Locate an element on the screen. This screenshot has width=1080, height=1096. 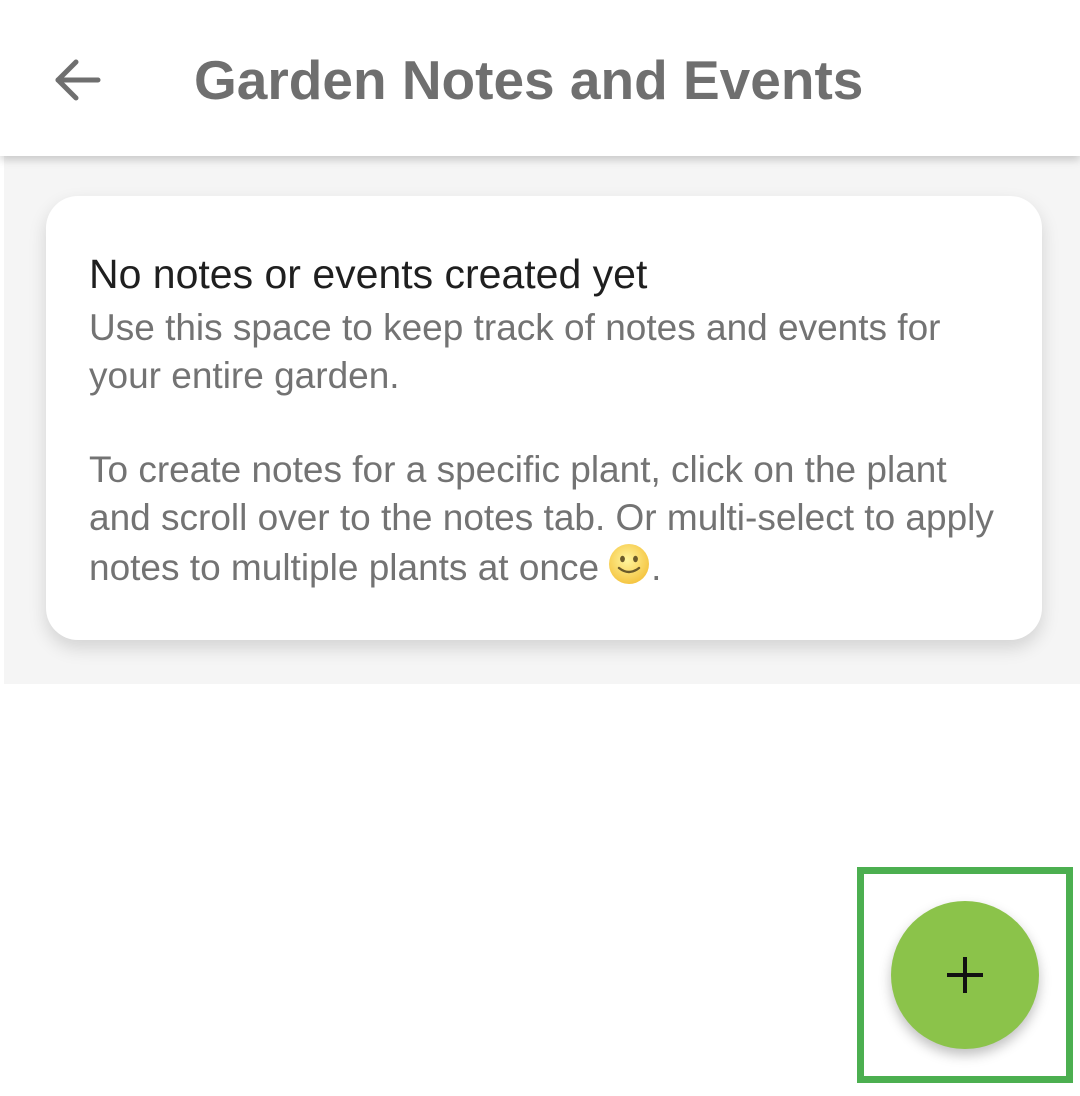
plus-icon is located at coordinates (965, 975).